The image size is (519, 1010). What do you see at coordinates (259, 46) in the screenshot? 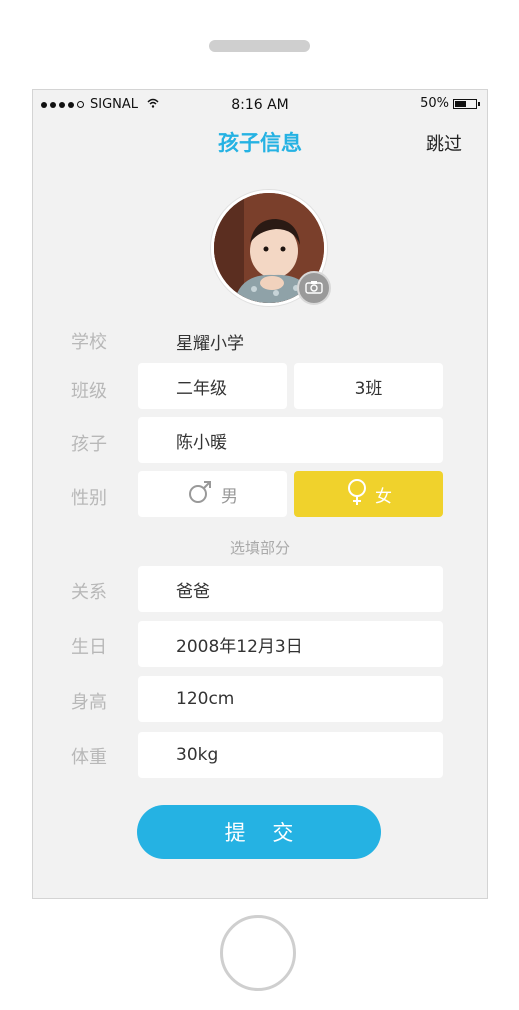
I see `phone-speaker` at bounding box center [259, 46].